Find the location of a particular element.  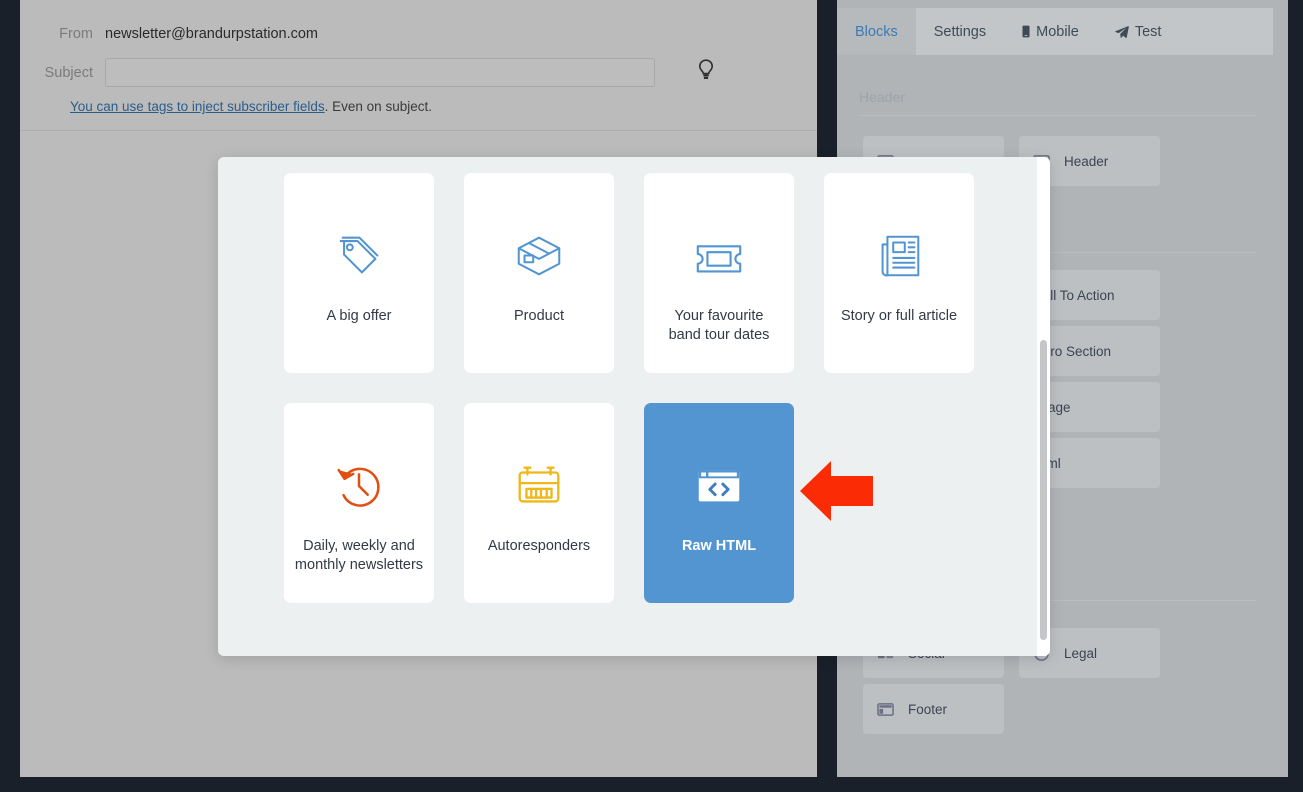

left-pointing-arrow-icon is located at coordinates (836, 491).